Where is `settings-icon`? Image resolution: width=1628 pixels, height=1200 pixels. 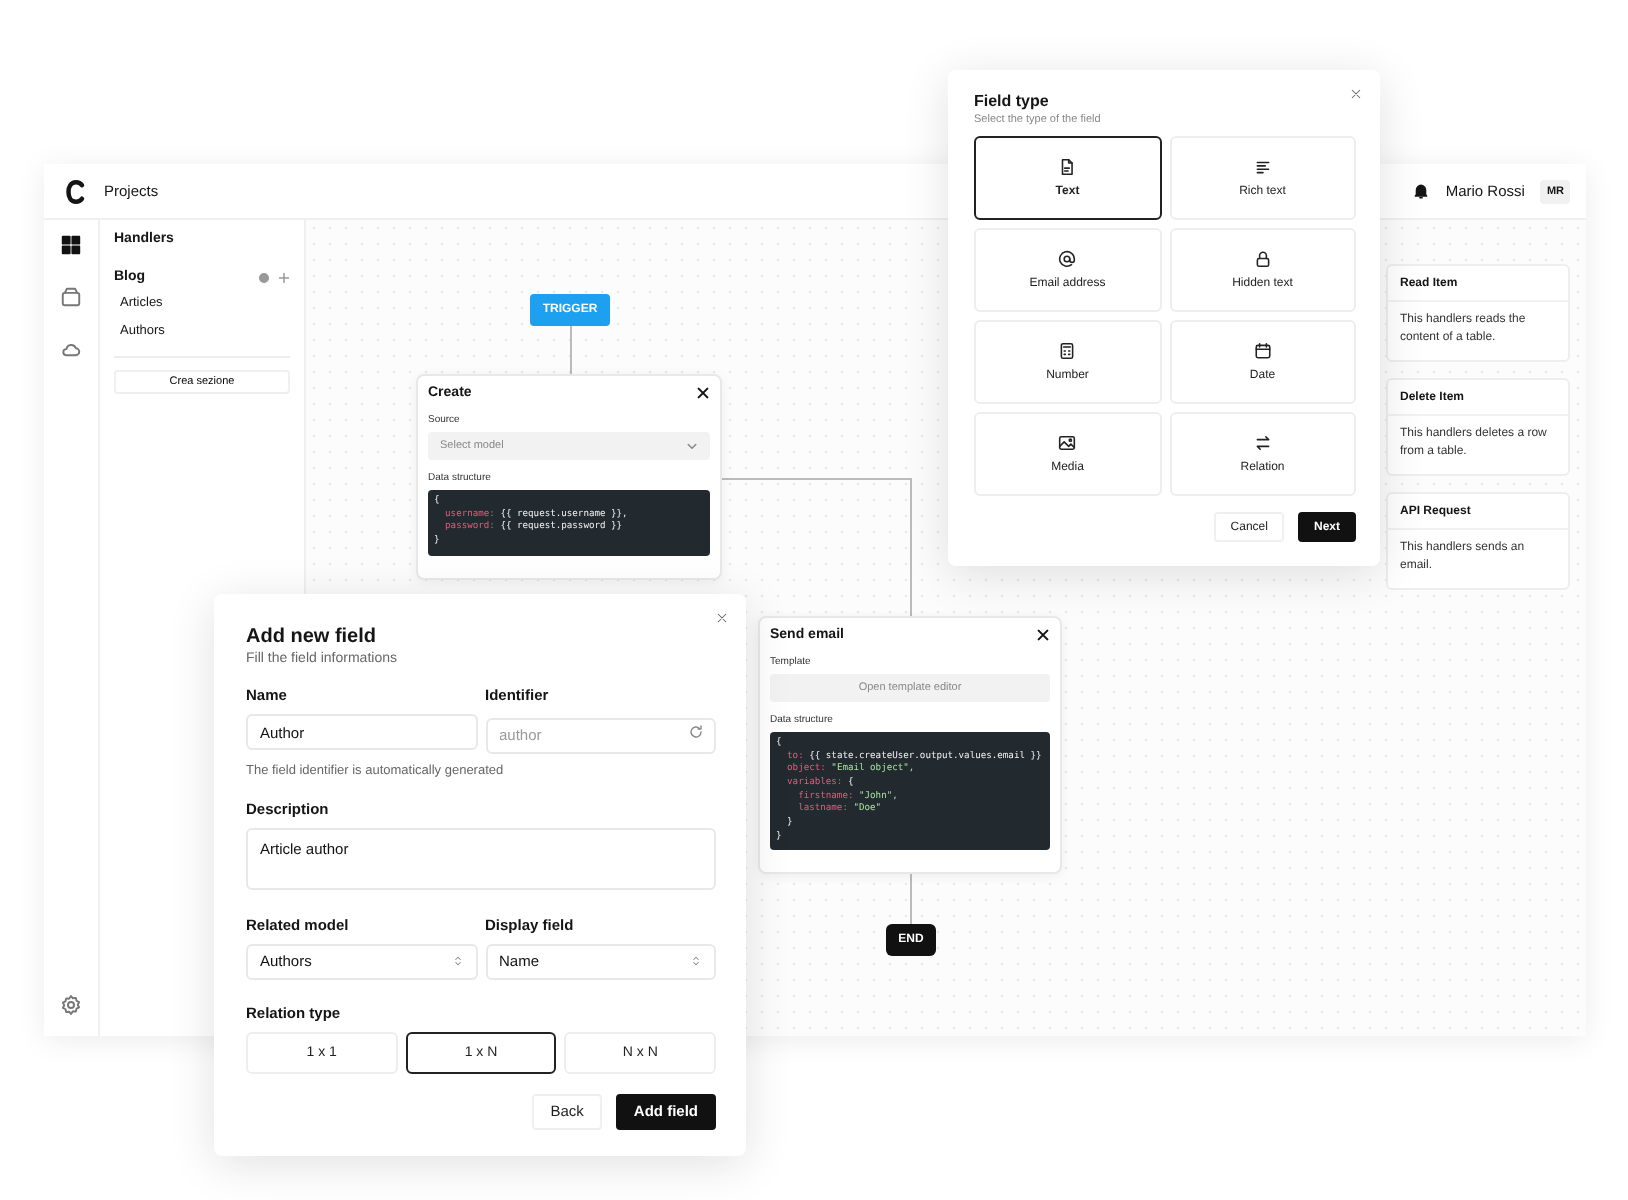
settings-icon is located at coordinates (71, 1005).